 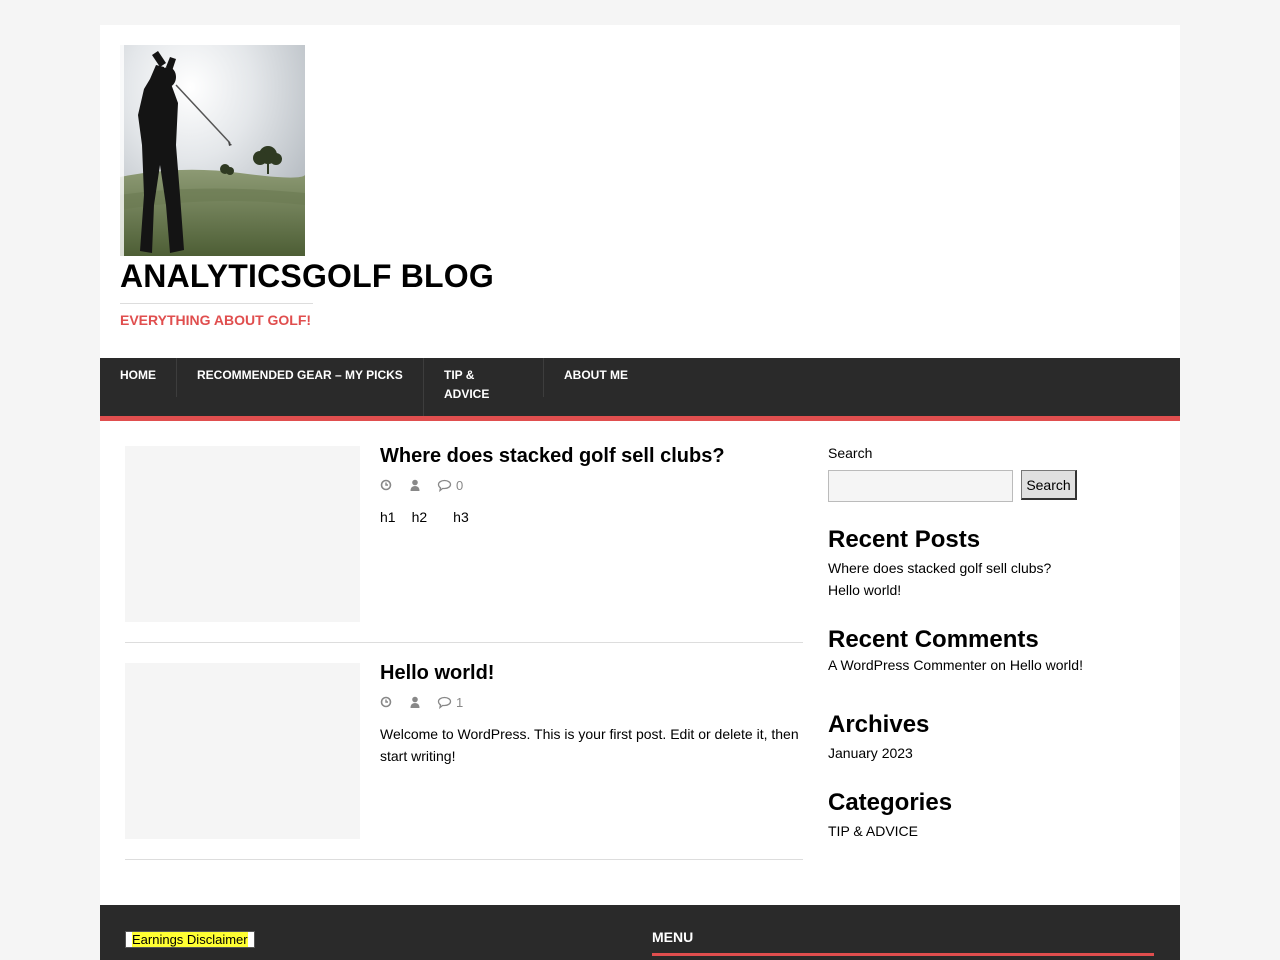 I want to click on nav-item-home: HOME, so click(x=138, y=371).